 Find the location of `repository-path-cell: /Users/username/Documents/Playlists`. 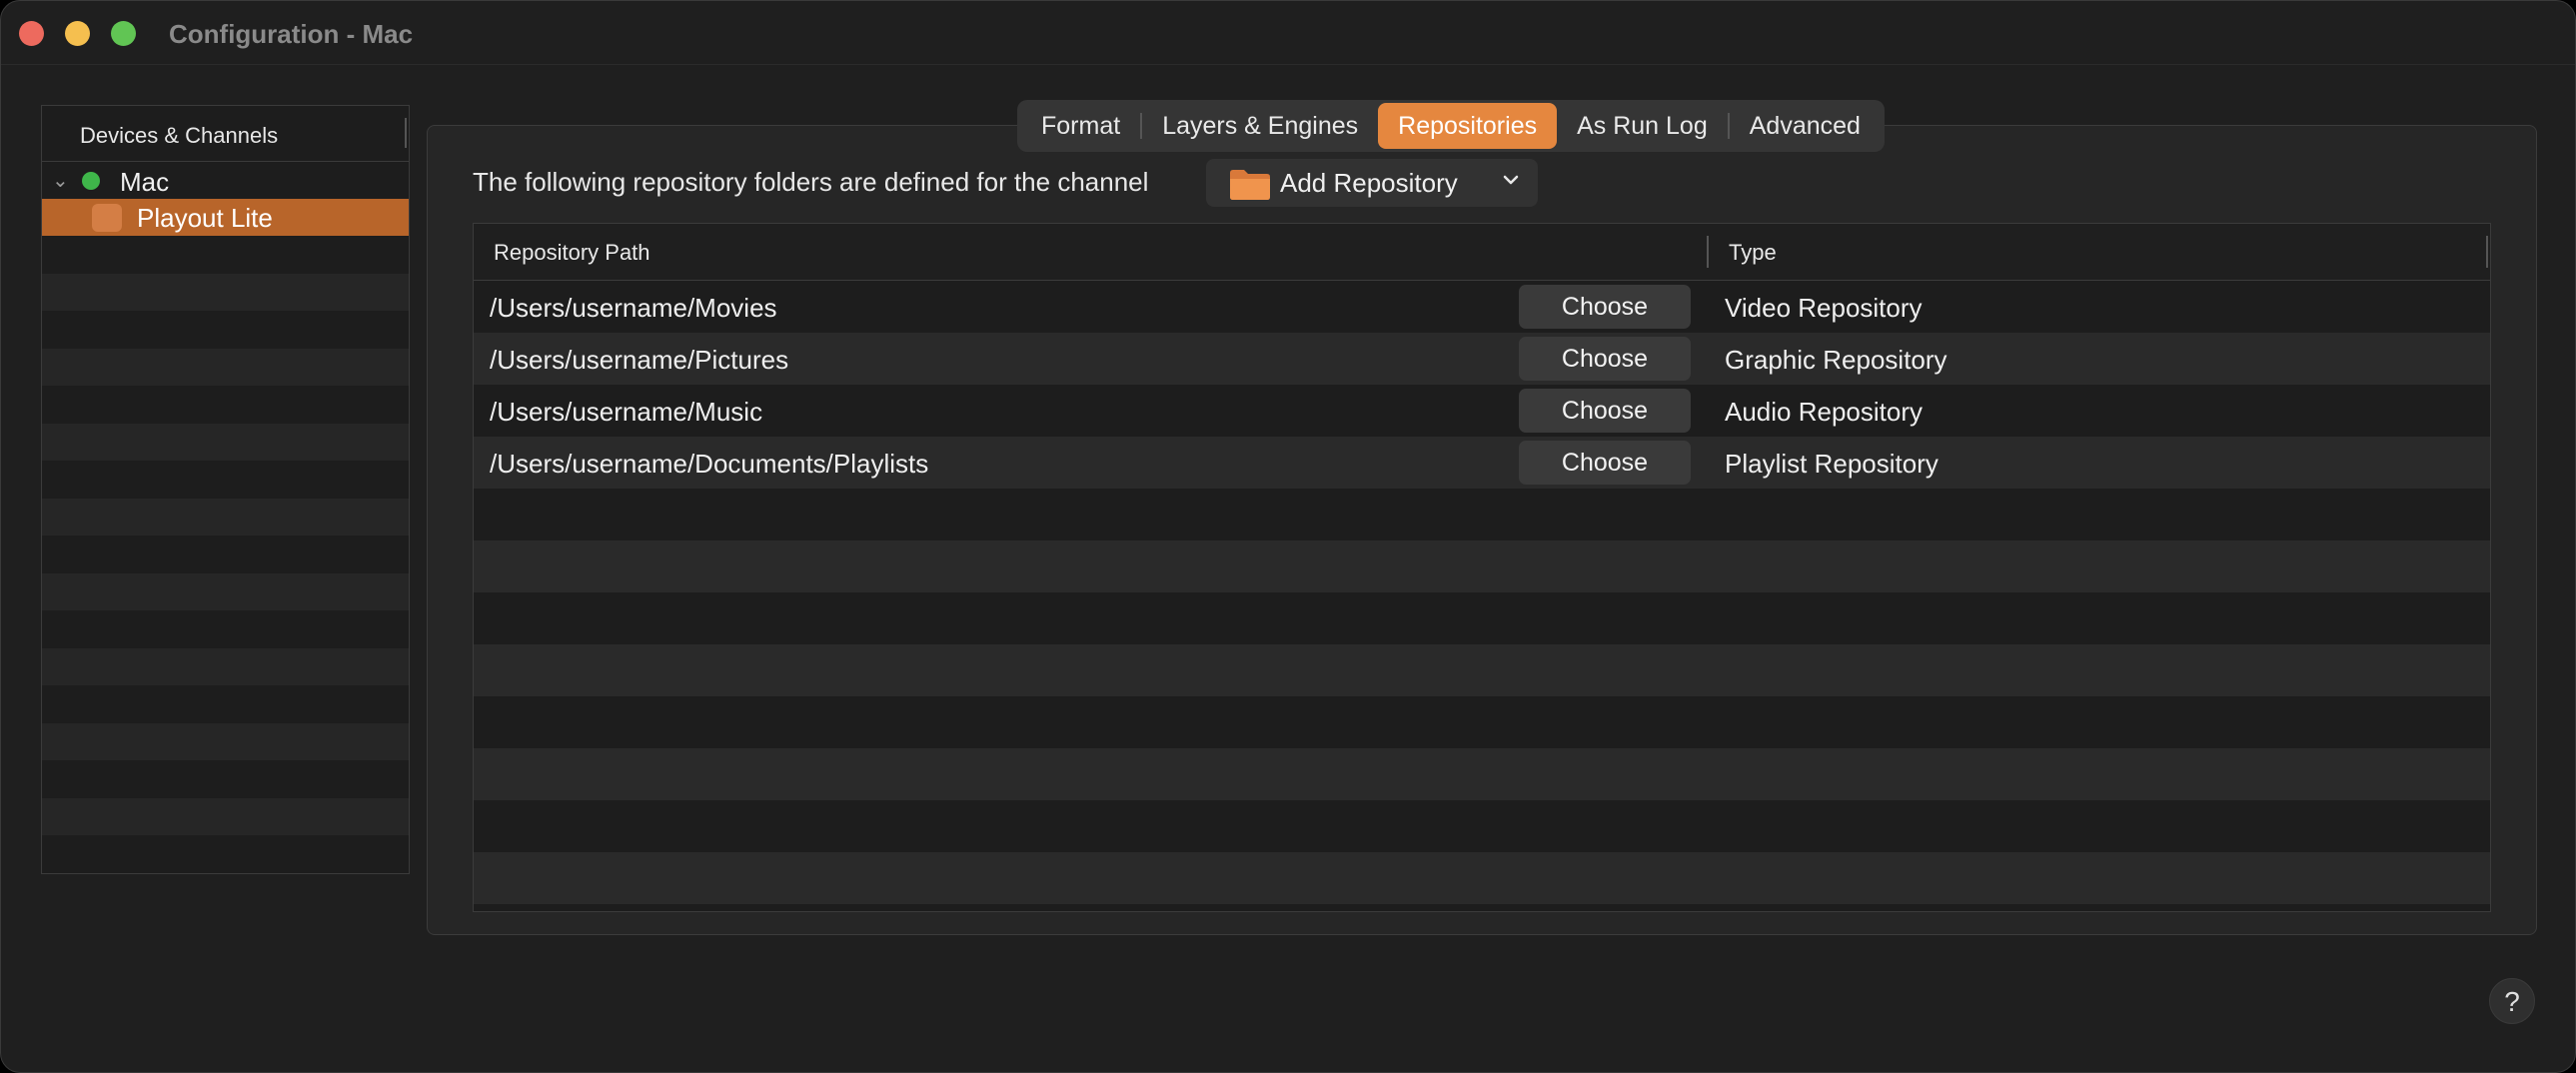

repository-path-cell: /Users/username/Documents/Playlists is located at coordinates (709, 464).